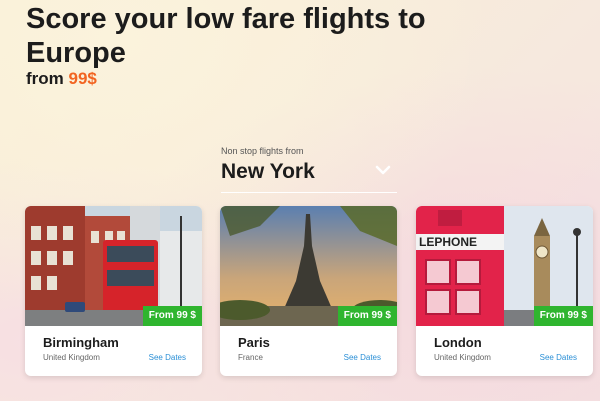 This screenshot has height=401, width=600. I want to click on price-subline: from 99$, so click(61, 79).